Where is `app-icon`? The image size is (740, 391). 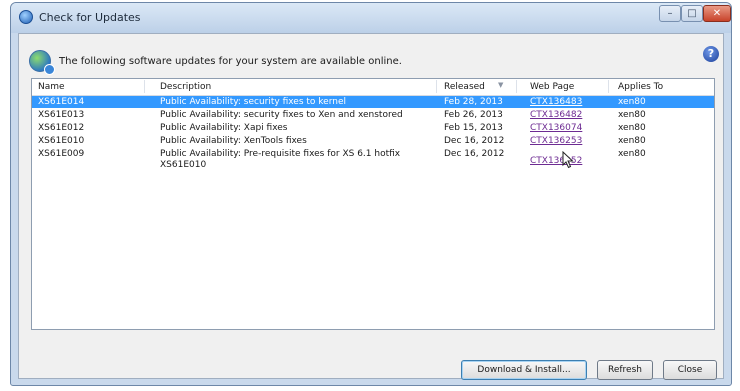 app-icon is located at coordinates (26, 17).